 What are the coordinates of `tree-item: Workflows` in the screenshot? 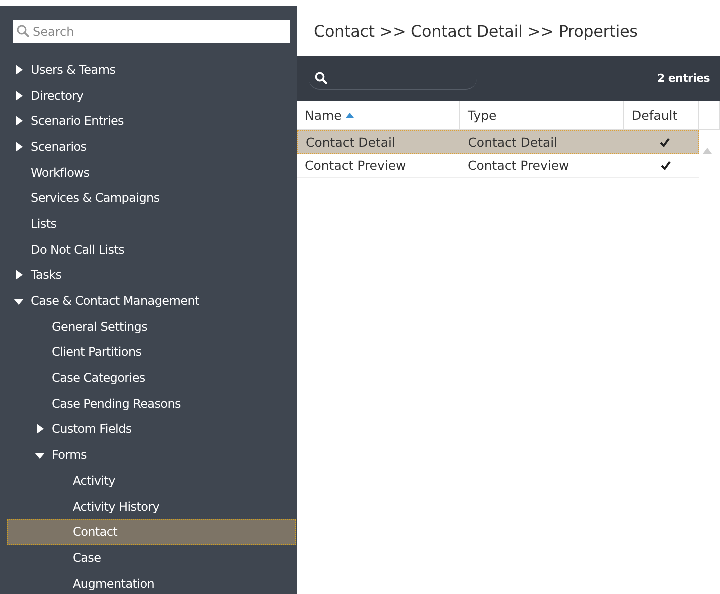 It's located at (60, 173).